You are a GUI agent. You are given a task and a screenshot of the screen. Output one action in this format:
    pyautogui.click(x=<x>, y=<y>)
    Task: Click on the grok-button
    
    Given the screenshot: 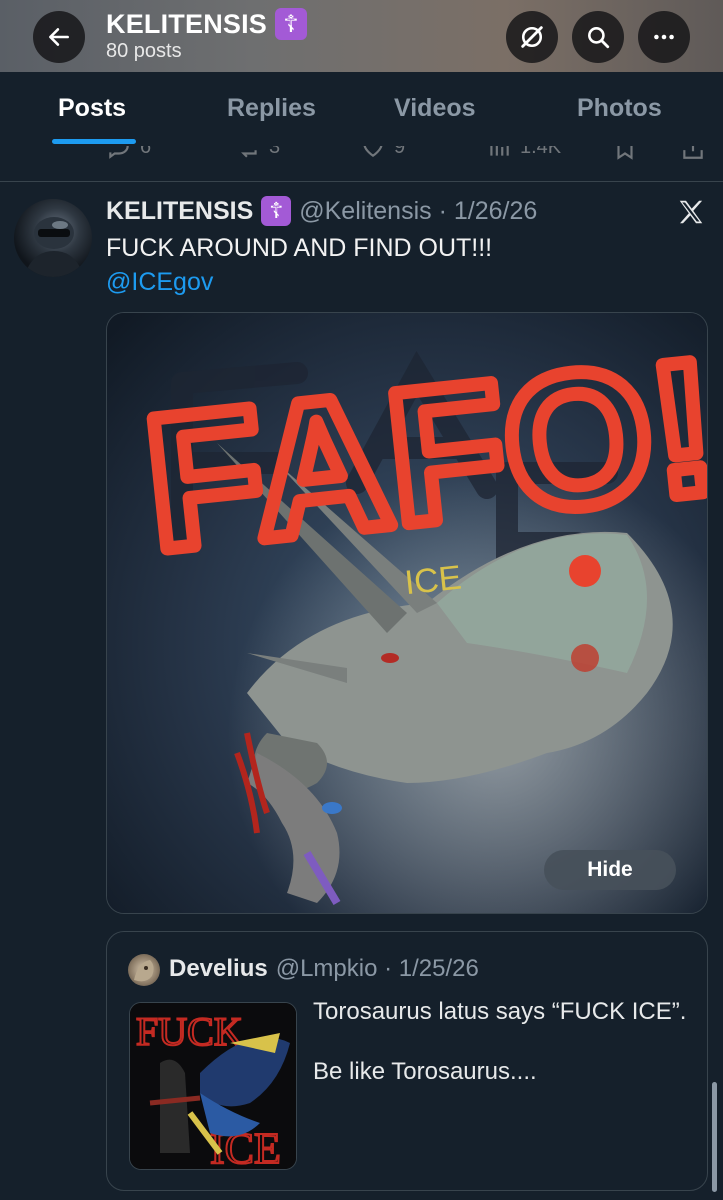 What is the action you would take?
    pyautogui.click(x=532, y=37)
    